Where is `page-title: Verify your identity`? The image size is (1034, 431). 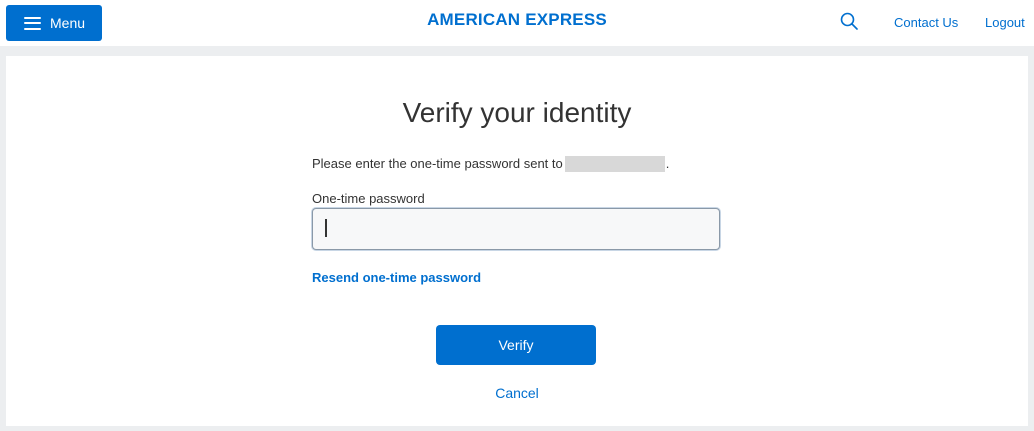 page-title: Verify your identity is located at coordinates (517, 112).